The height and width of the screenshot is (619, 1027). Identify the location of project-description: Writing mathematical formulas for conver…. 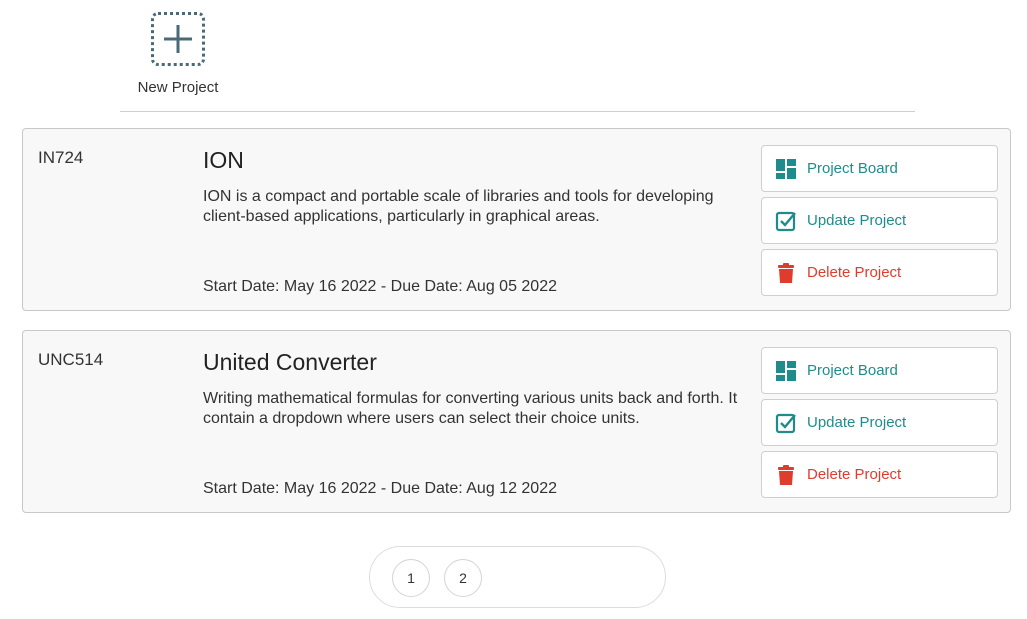
(470, 408).